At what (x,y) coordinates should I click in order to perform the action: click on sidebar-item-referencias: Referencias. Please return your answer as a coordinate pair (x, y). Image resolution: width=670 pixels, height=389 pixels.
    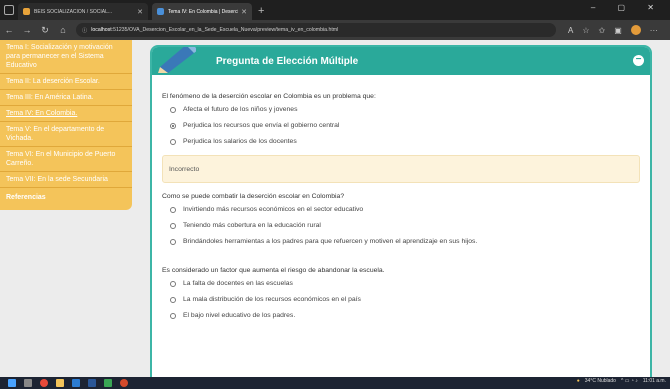
    Looking at the image, I should click on (66, 199).